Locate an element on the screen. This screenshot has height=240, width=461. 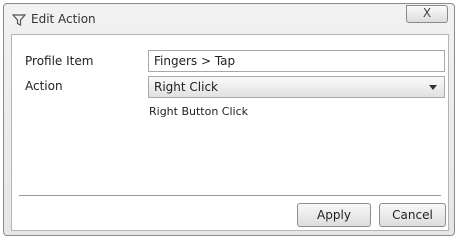
action-selected-value: Right Click is located at coordinates (186, 87).